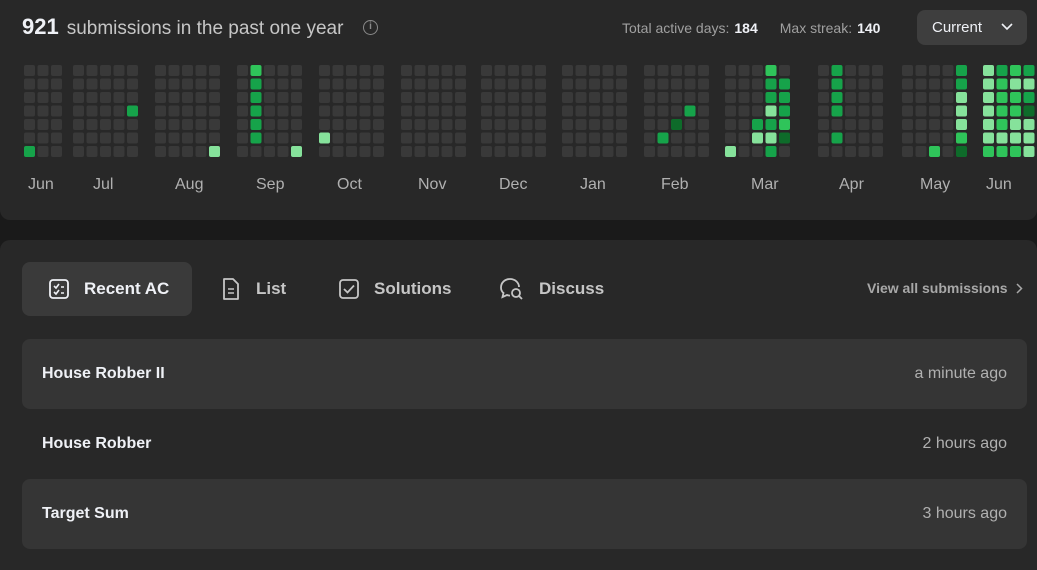 The height and width of the screenshot is (570, 1037). I want to click on submission-row: Target Sum 3 hours ago, so click(524, 514).